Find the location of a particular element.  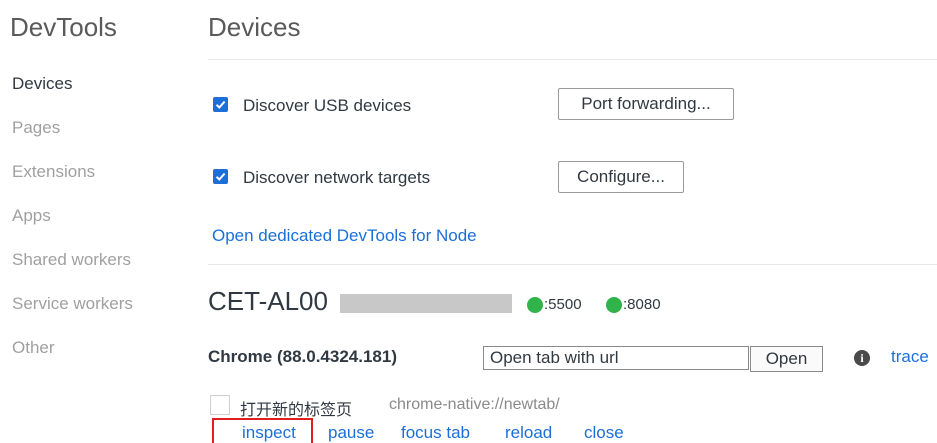

discover-network-checkbox is located at coordinates (220, 176).